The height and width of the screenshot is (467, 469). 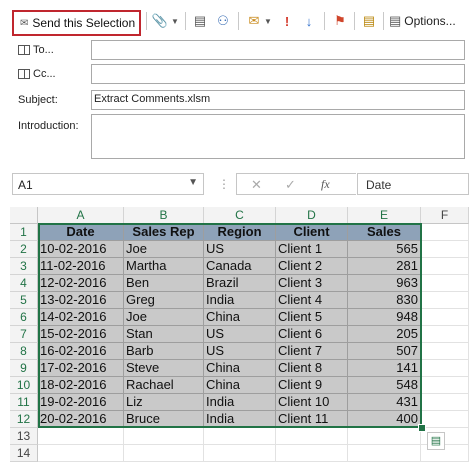 What do you see at coordinates (24, 419) in the screenshot?
I see `row-header: 12` at bounding box center [24, 419].